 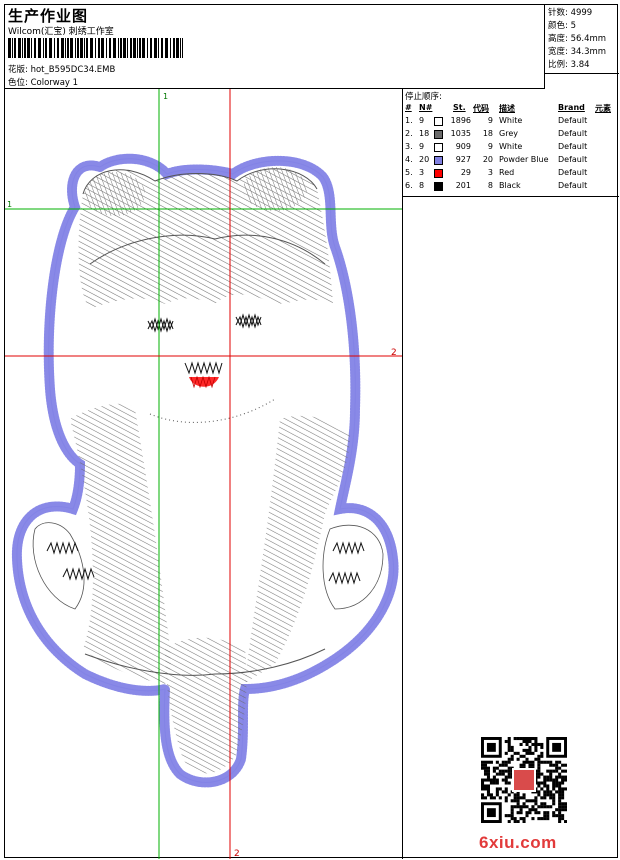 What do you see at coordinates (536, 842) in the screenshot?
I see `site-tld: .com` at bounding box center [536, 842].